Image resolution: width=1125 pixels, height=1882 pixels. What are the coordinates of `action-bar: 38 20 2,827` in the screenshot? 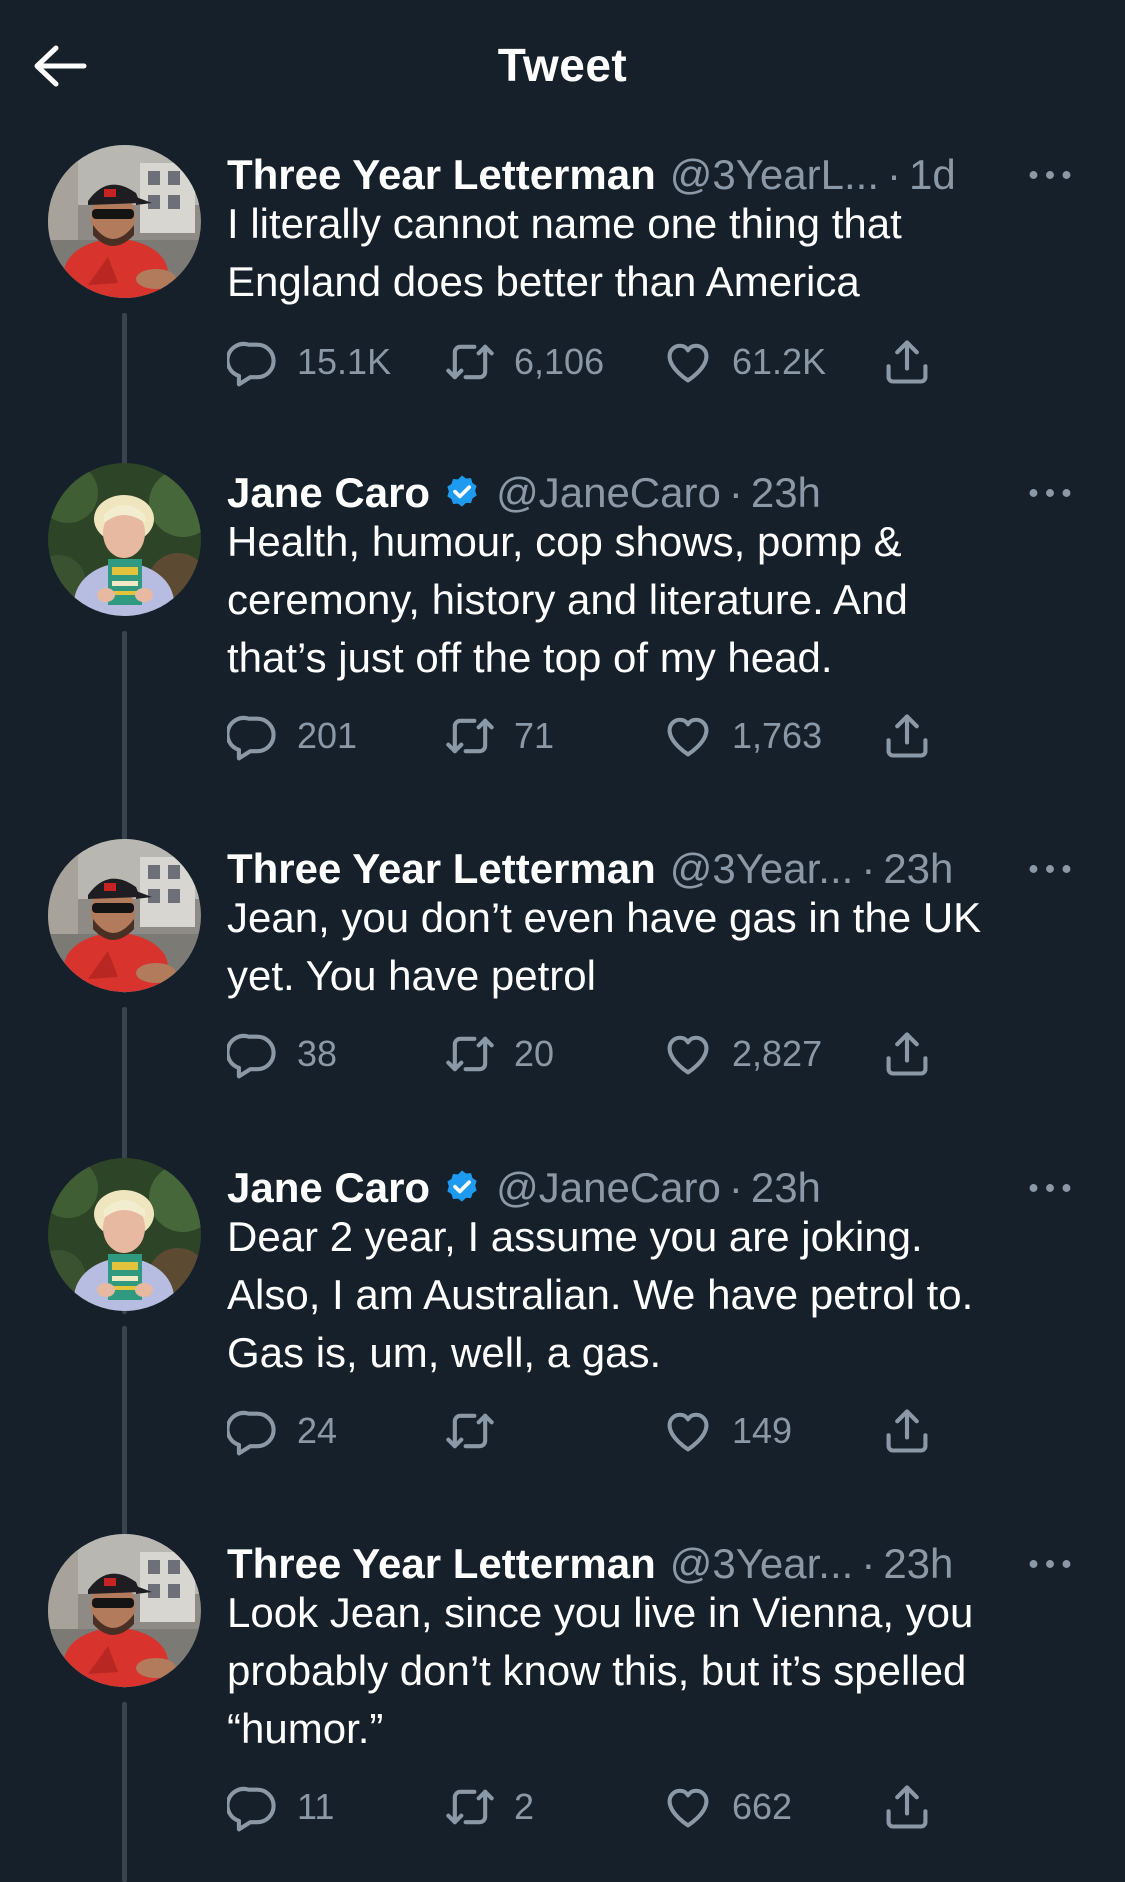 It's located at (607, 1054).